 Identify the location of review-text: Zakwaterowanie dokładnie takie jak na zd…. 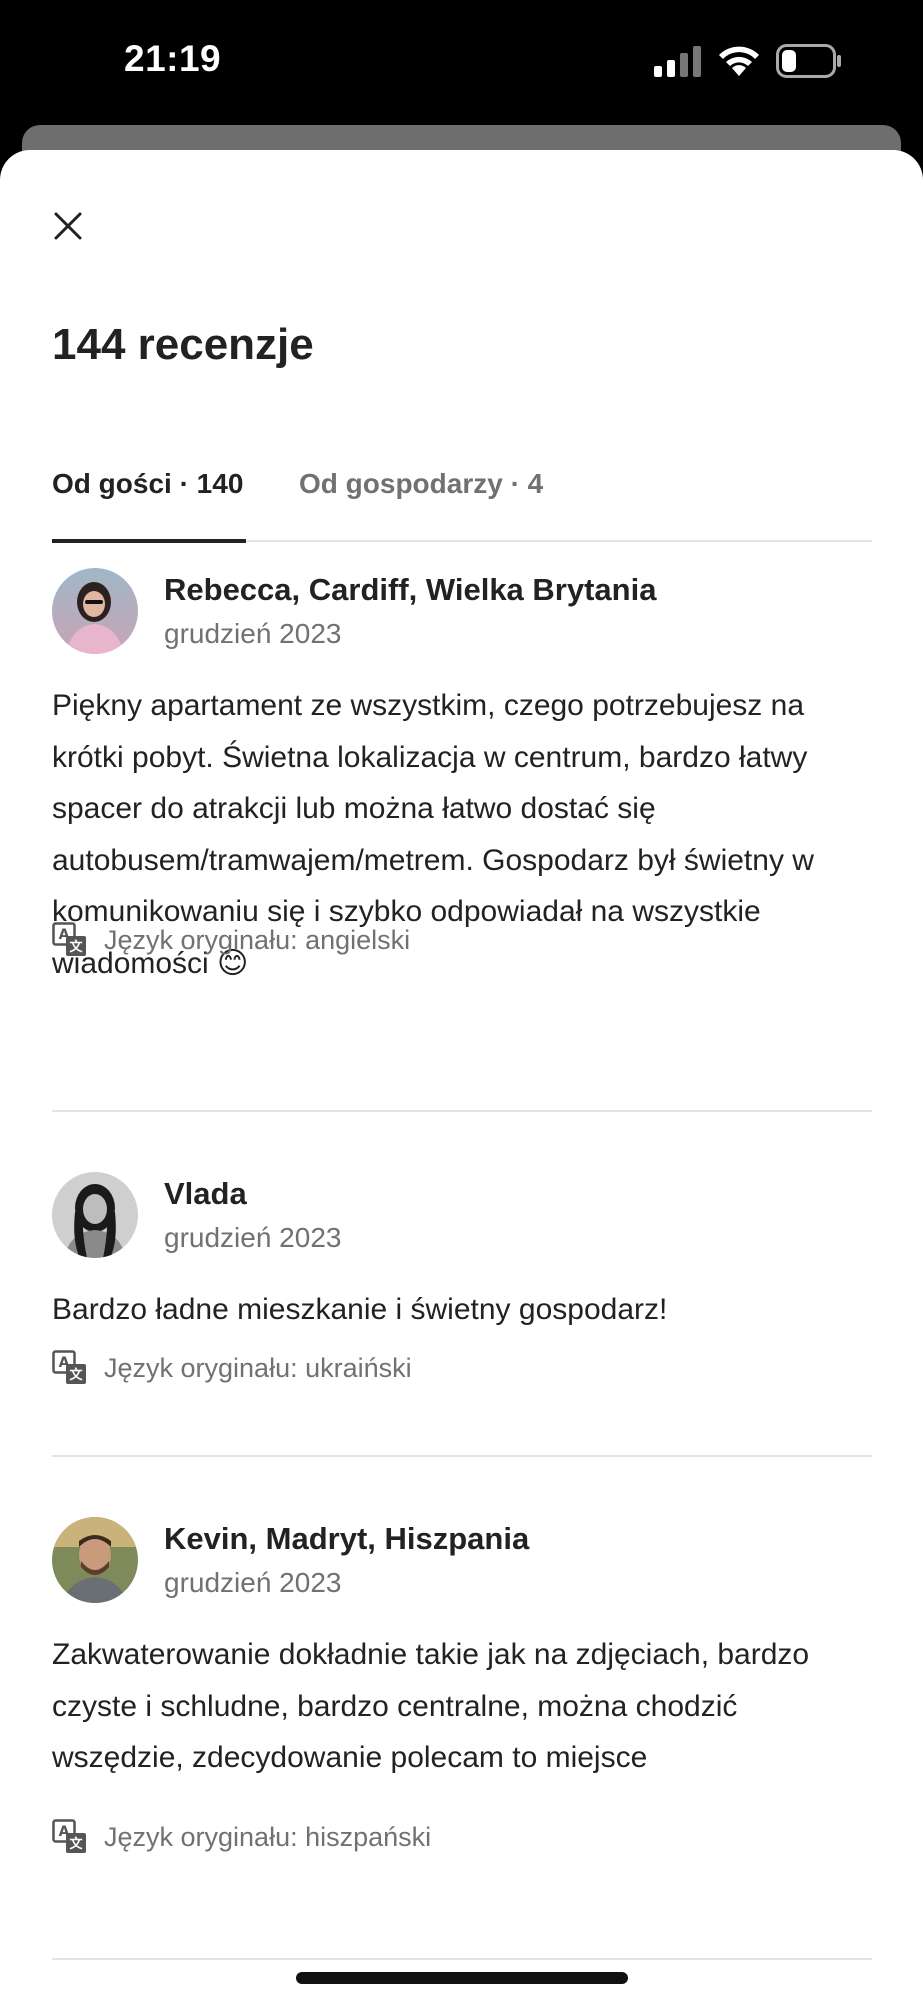
(431, 1706).